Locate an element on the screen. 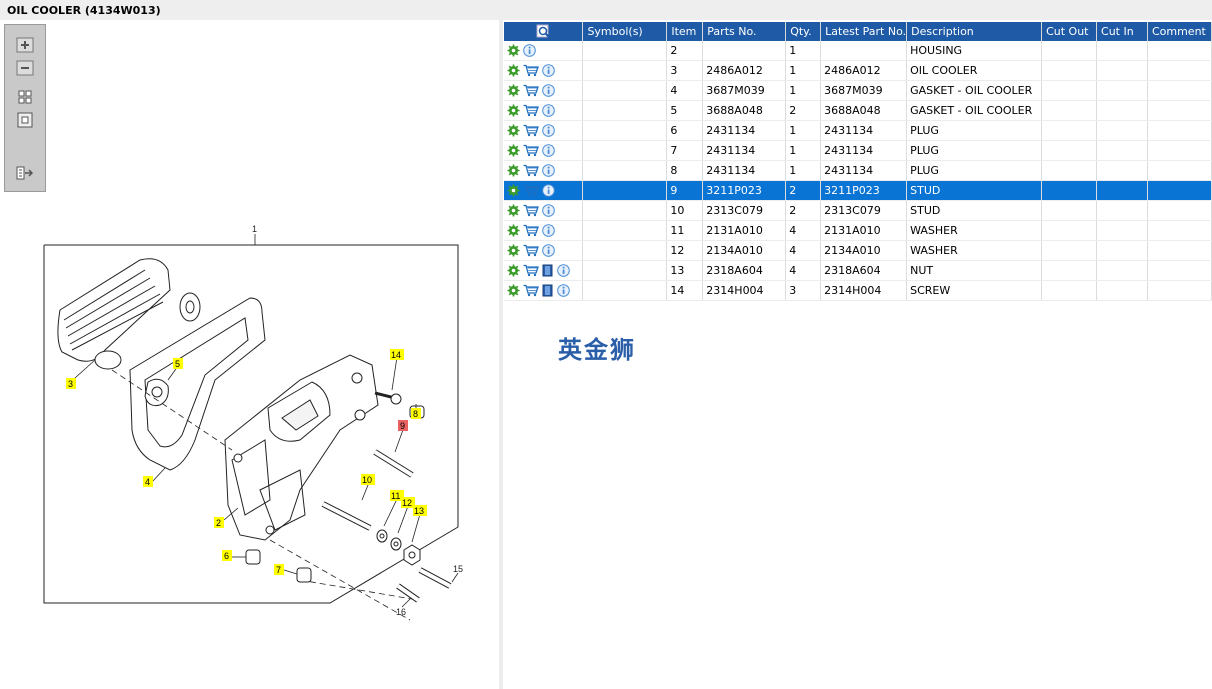  callout-label-2: 2 is located at coordinates (218, 523).